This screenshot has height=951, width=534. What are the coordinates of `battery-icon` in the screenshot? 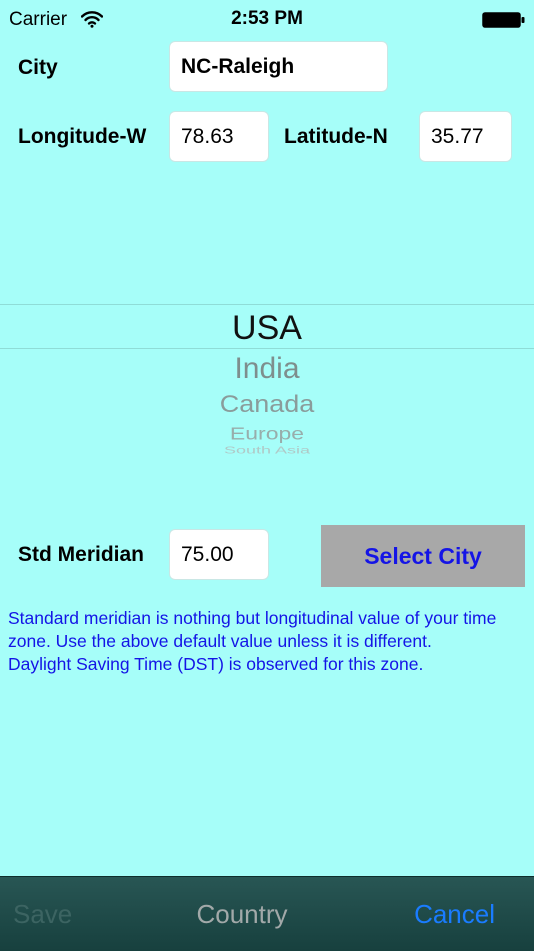 It's located at (503, 20).